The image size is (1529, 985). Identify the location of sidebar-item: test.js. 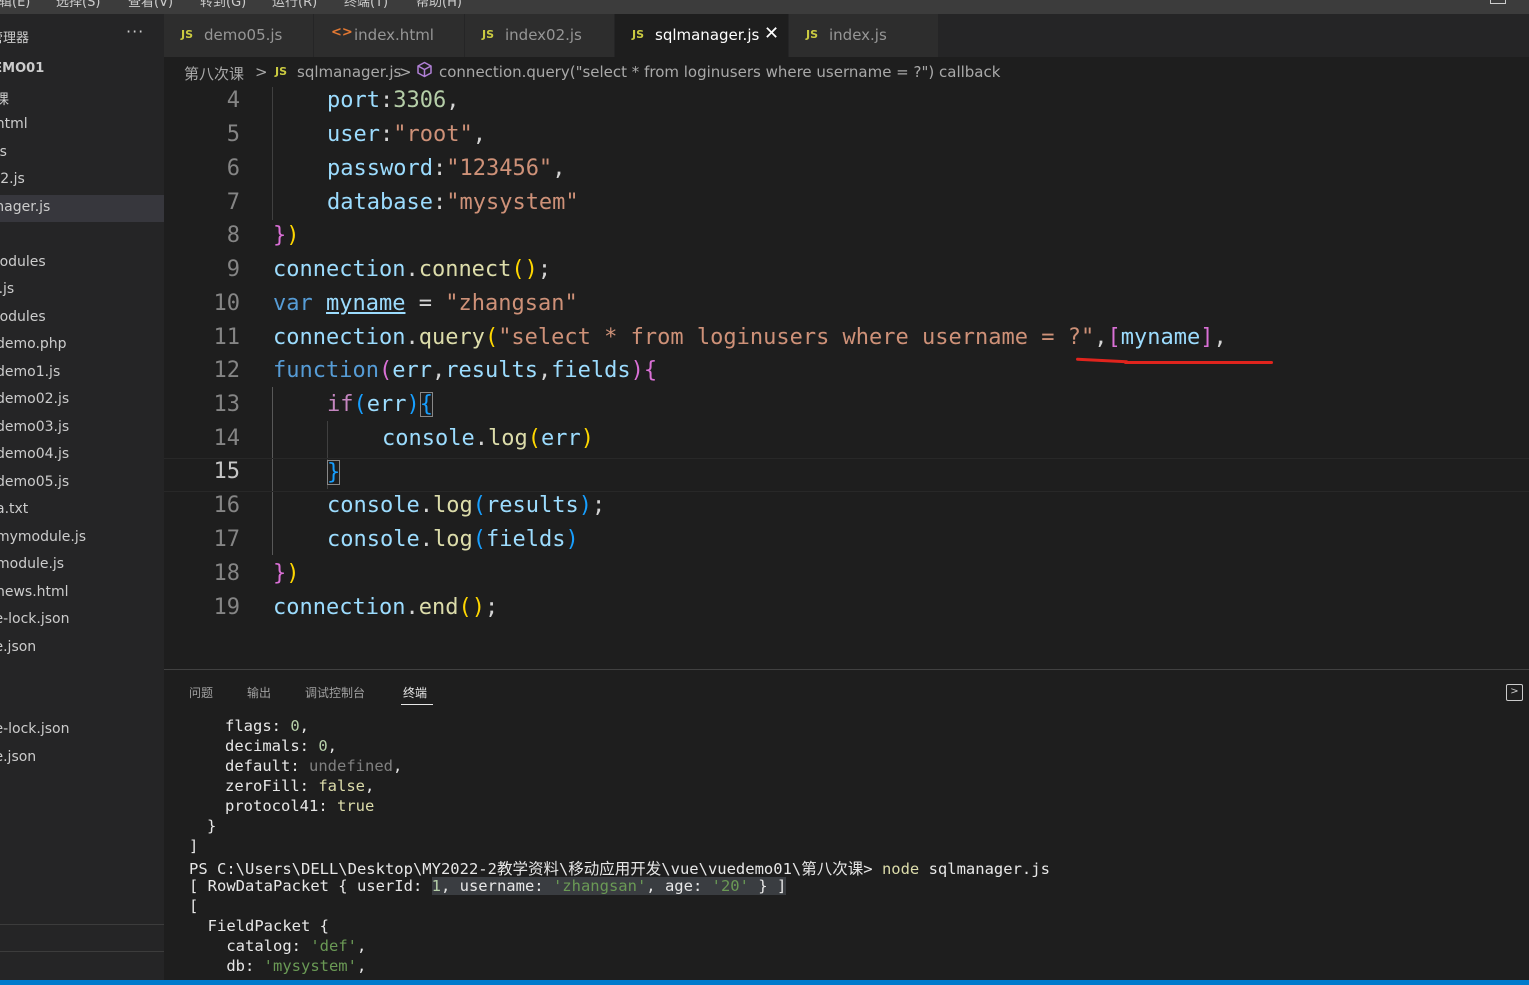
(82, 675).